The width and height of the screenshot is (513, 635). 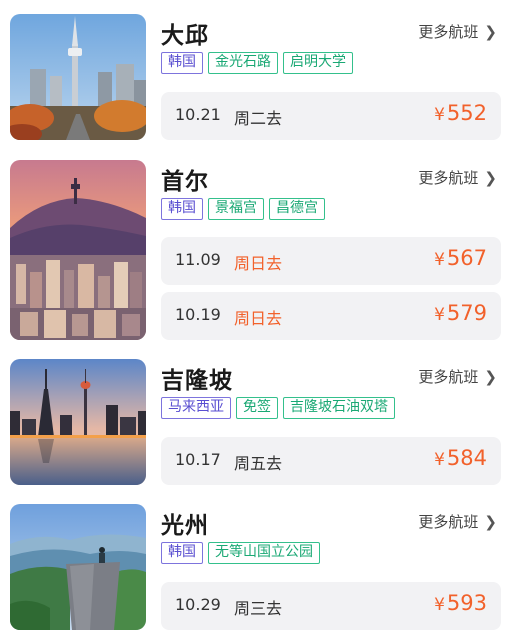 What do you see at coordinates (331, 316) in the screenshot?
I see `flight-option: 10.19 周日去 ¥579` at bounding box center [331, 316].